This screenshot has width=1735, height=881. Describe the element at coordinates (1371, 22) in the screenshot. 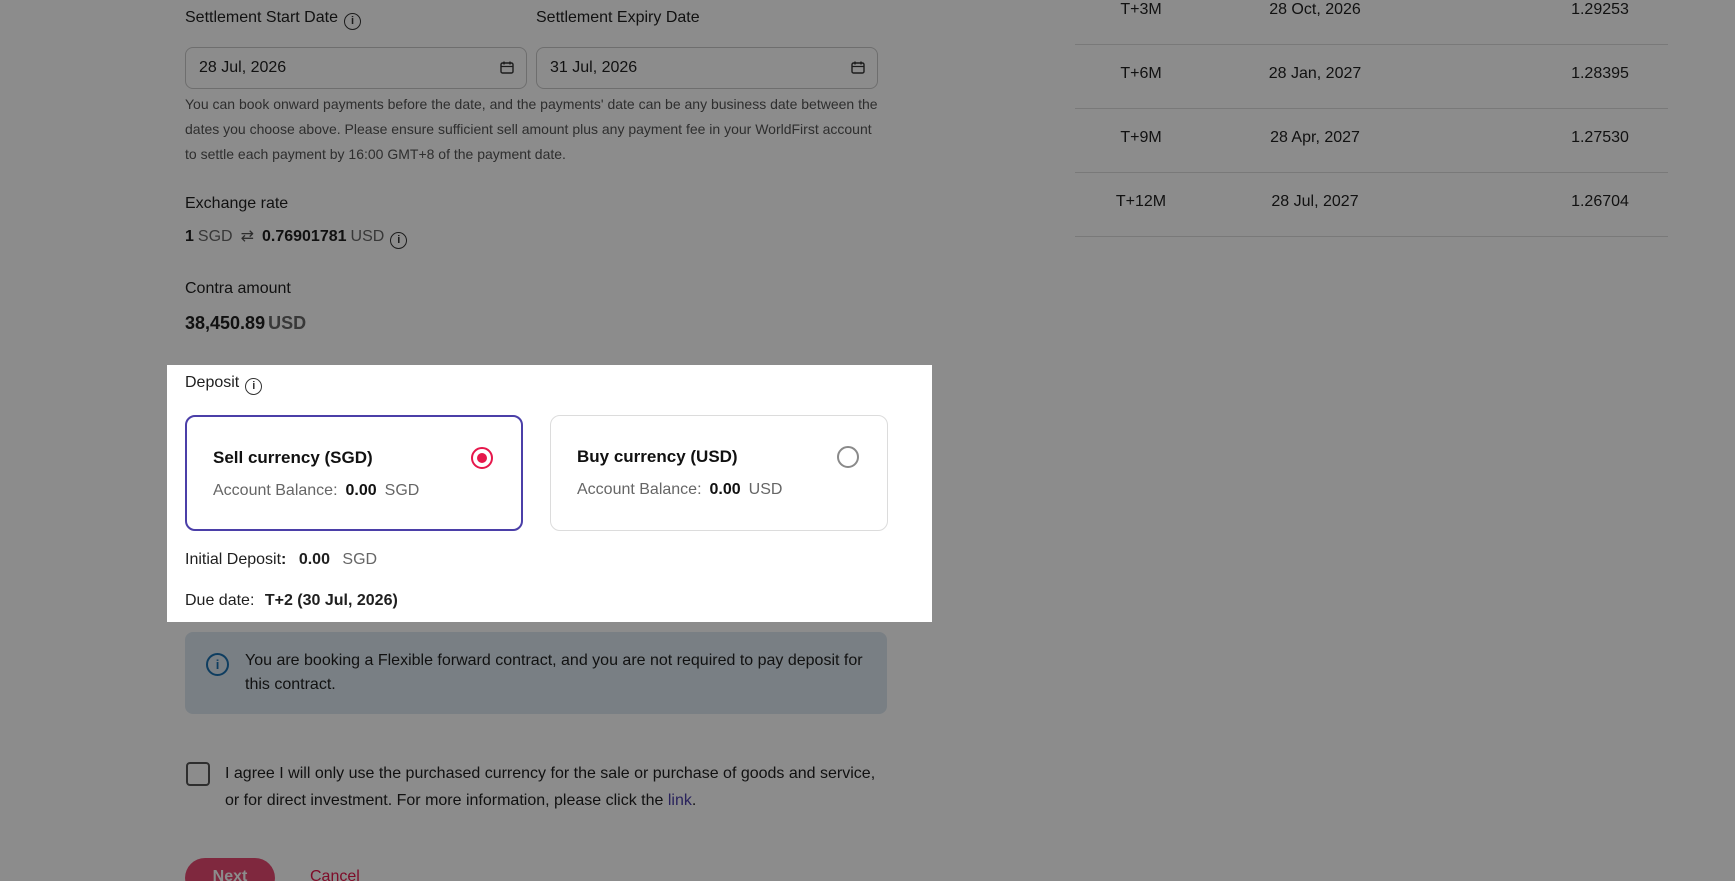

I see `table-row: T+3M 28 Oct, 2026 1.29253` at that location.